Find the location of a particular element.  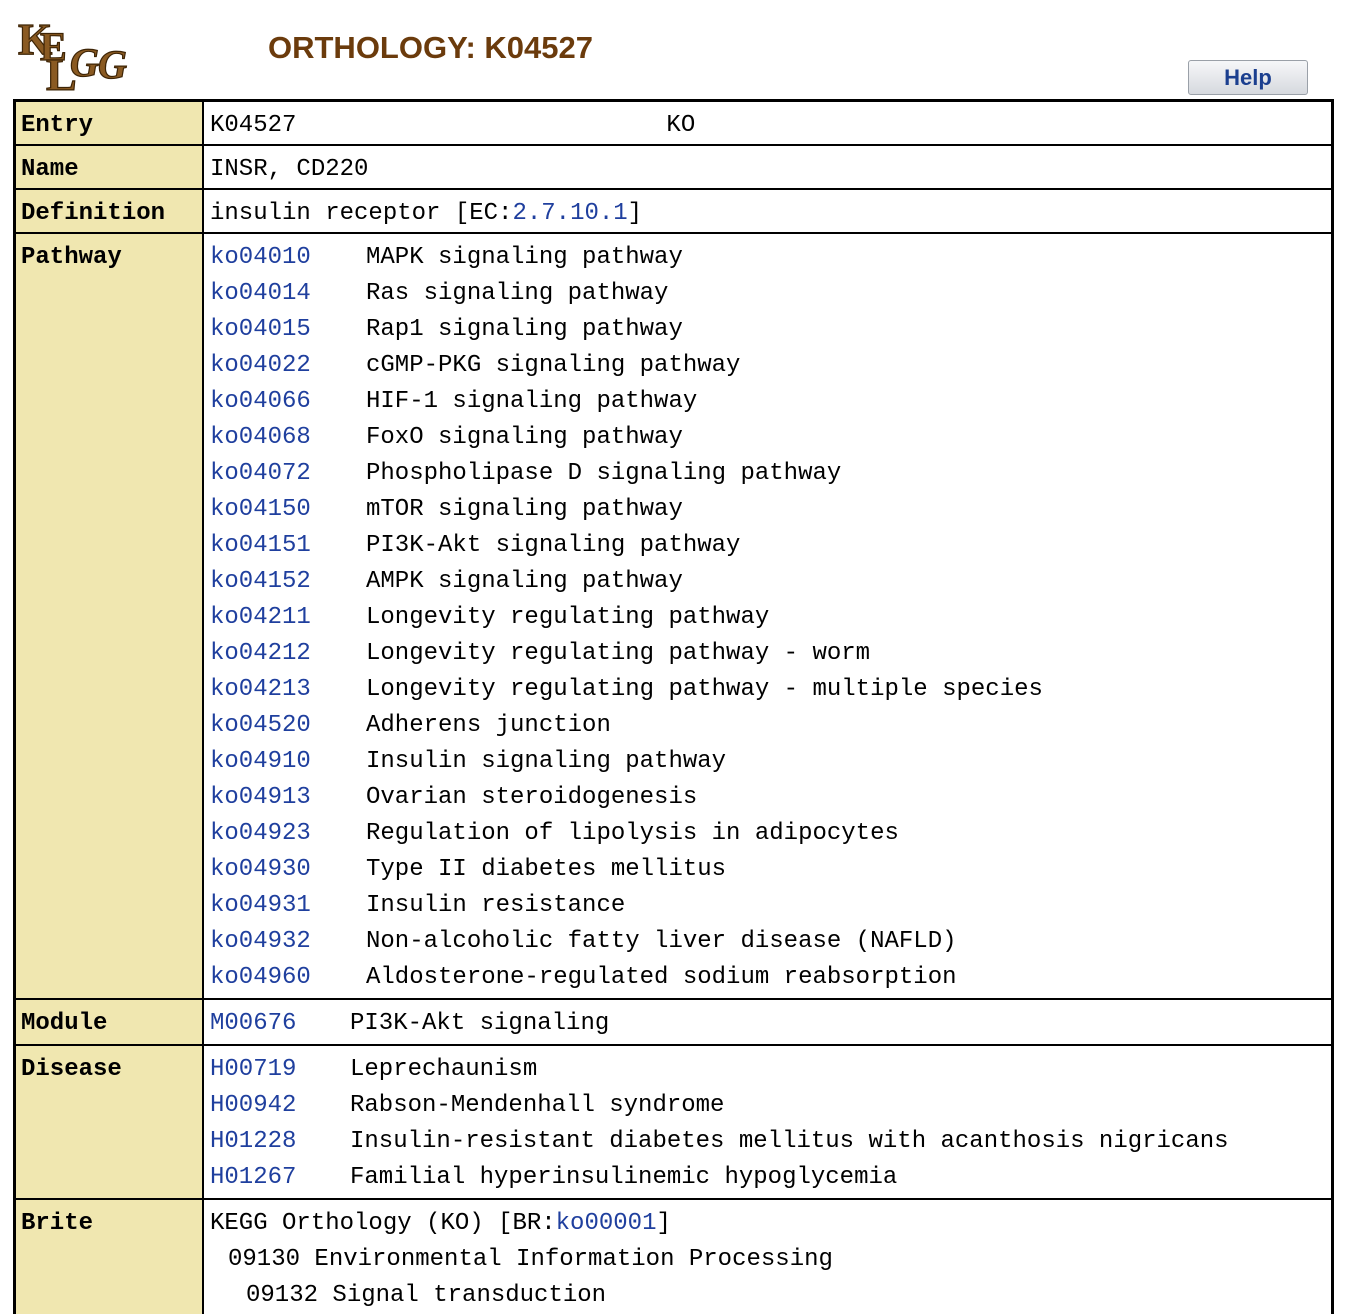

brite-prefix: KEGG Orthology (KO) [BR: is located at coordinates (383, 1223).